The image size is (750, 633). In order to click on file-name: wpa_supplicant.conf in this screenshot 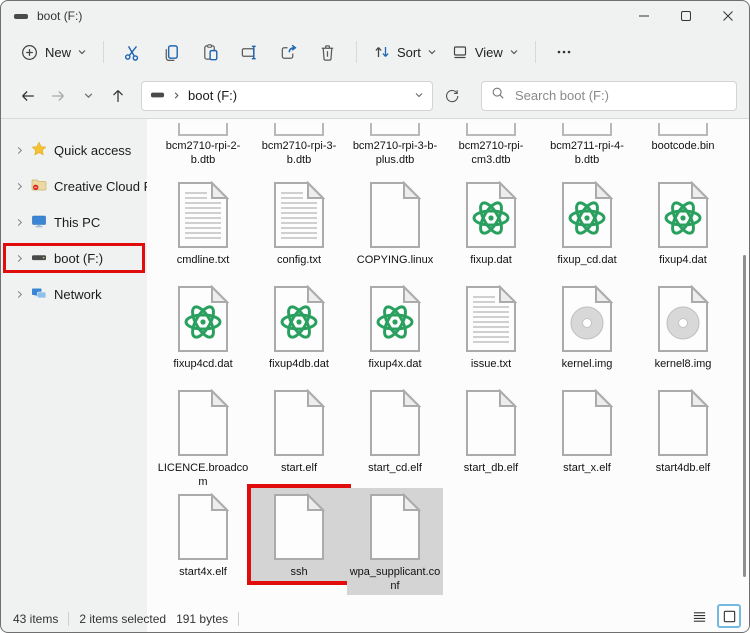, I will do `click(395, 579)`.